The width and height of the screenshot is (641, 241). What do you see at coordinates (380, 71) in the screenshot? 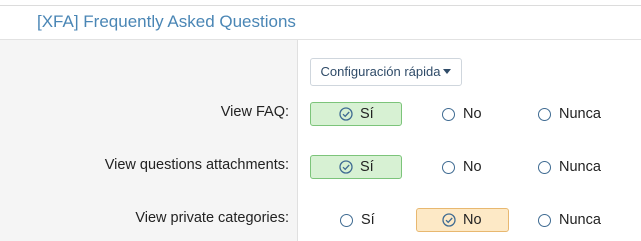
I see `quick-config-label: Configuración rápida` at bounding box center [380, 71].